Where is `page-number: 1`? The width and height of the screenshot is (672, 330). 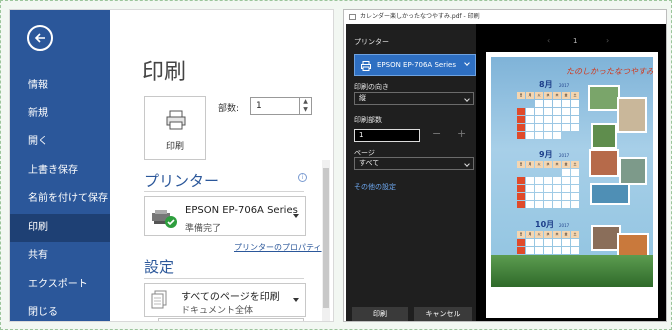 page-number: 1 is located at coordinates (575, 41).